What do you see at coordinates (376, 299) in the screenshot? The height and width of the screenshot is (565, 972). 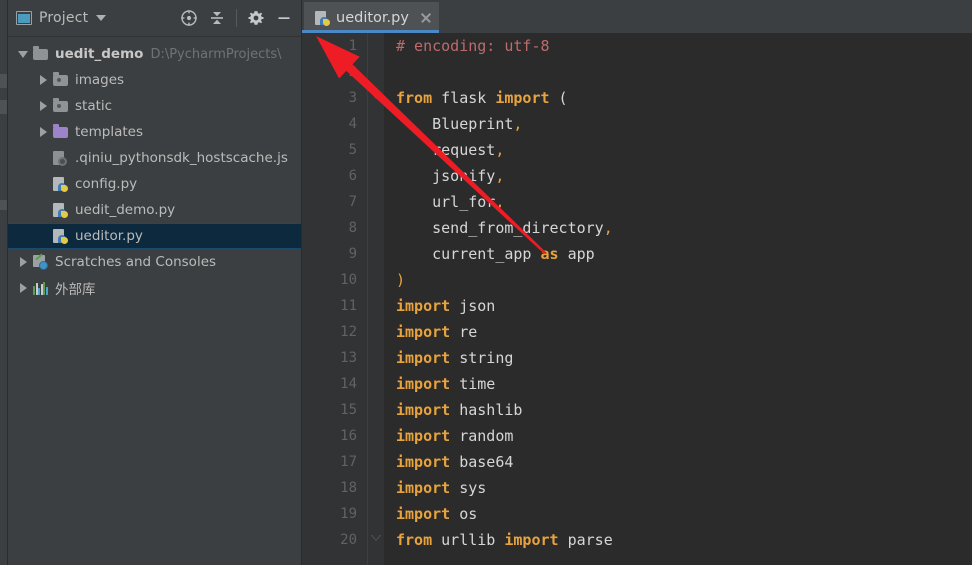 I see `code-folding-gutter` at bounding box center [376, 299].